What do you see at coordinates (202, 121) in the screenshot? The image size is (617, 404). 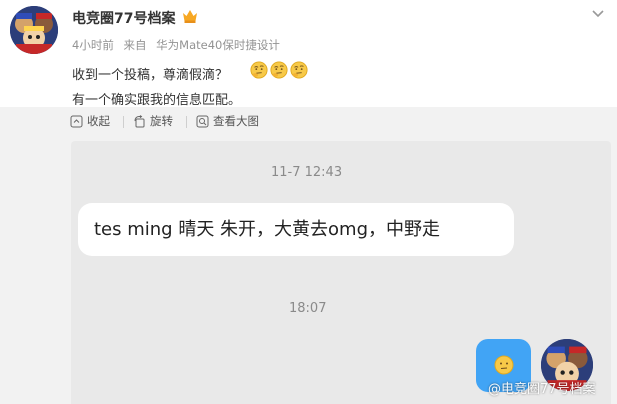 I see `magnify-icon` at bounding box center [202, 121].